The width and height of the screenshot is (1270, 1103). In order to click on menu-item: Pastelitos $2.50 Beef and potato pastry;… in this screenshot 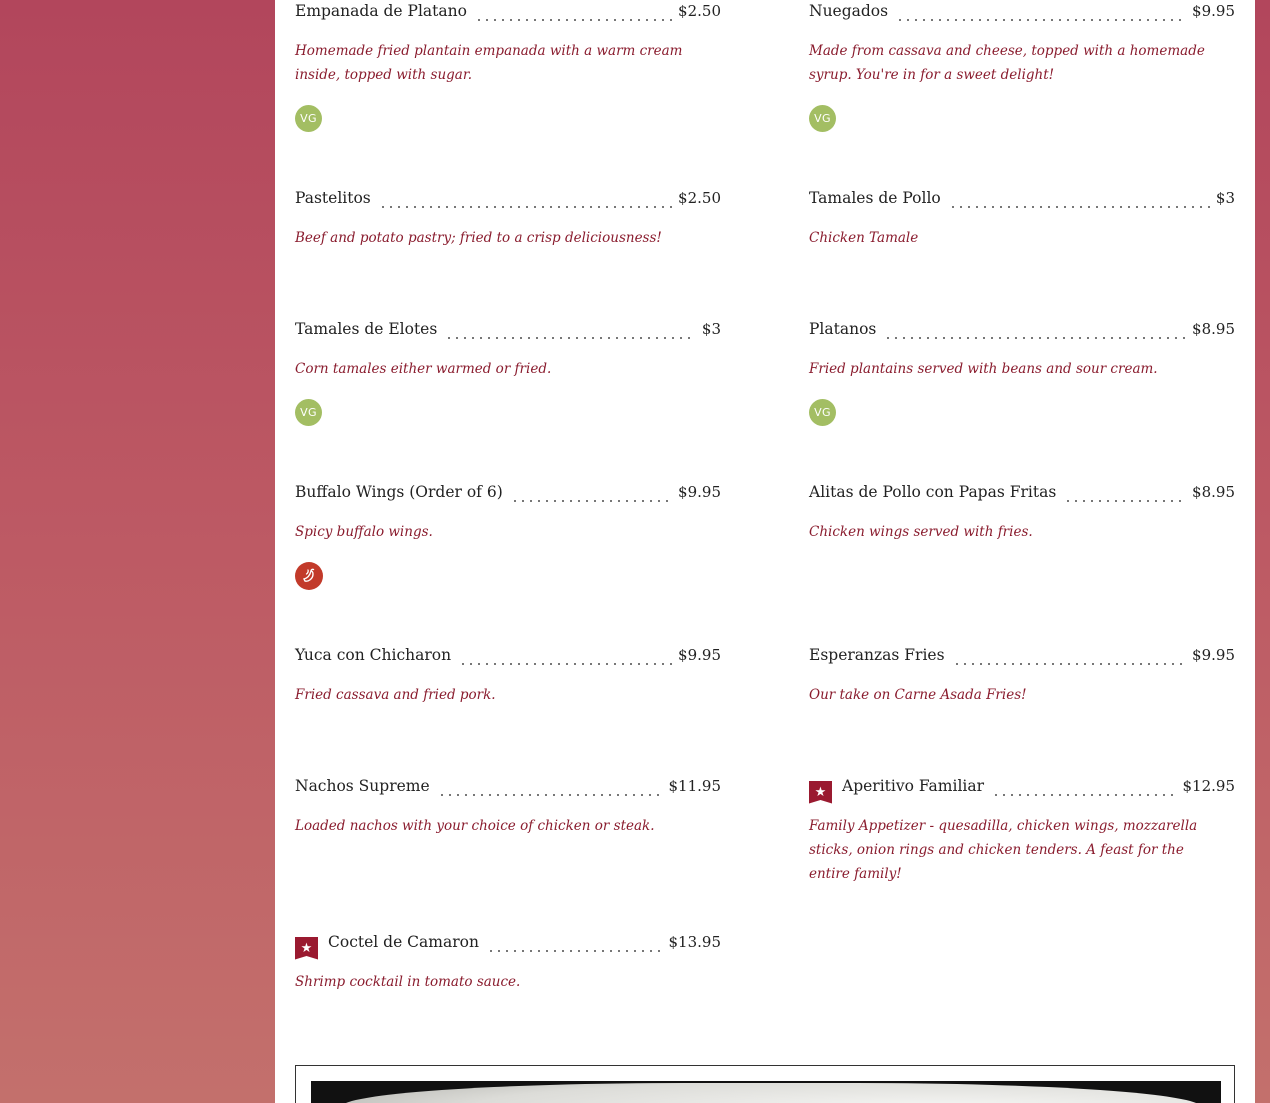, I will do `click(508, 219)`.